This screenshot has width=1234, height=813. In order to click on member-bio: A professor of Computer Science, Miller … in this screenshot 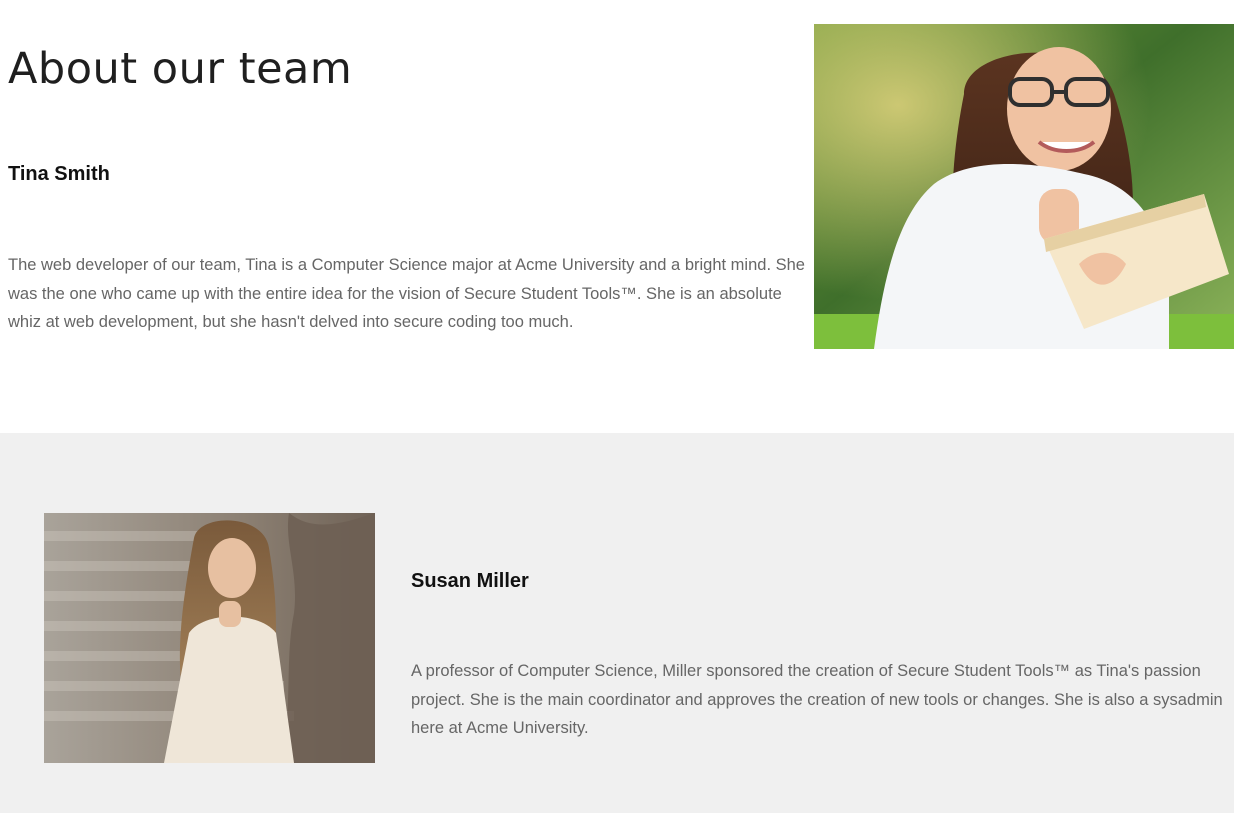, I will do `click(817, 699)`.